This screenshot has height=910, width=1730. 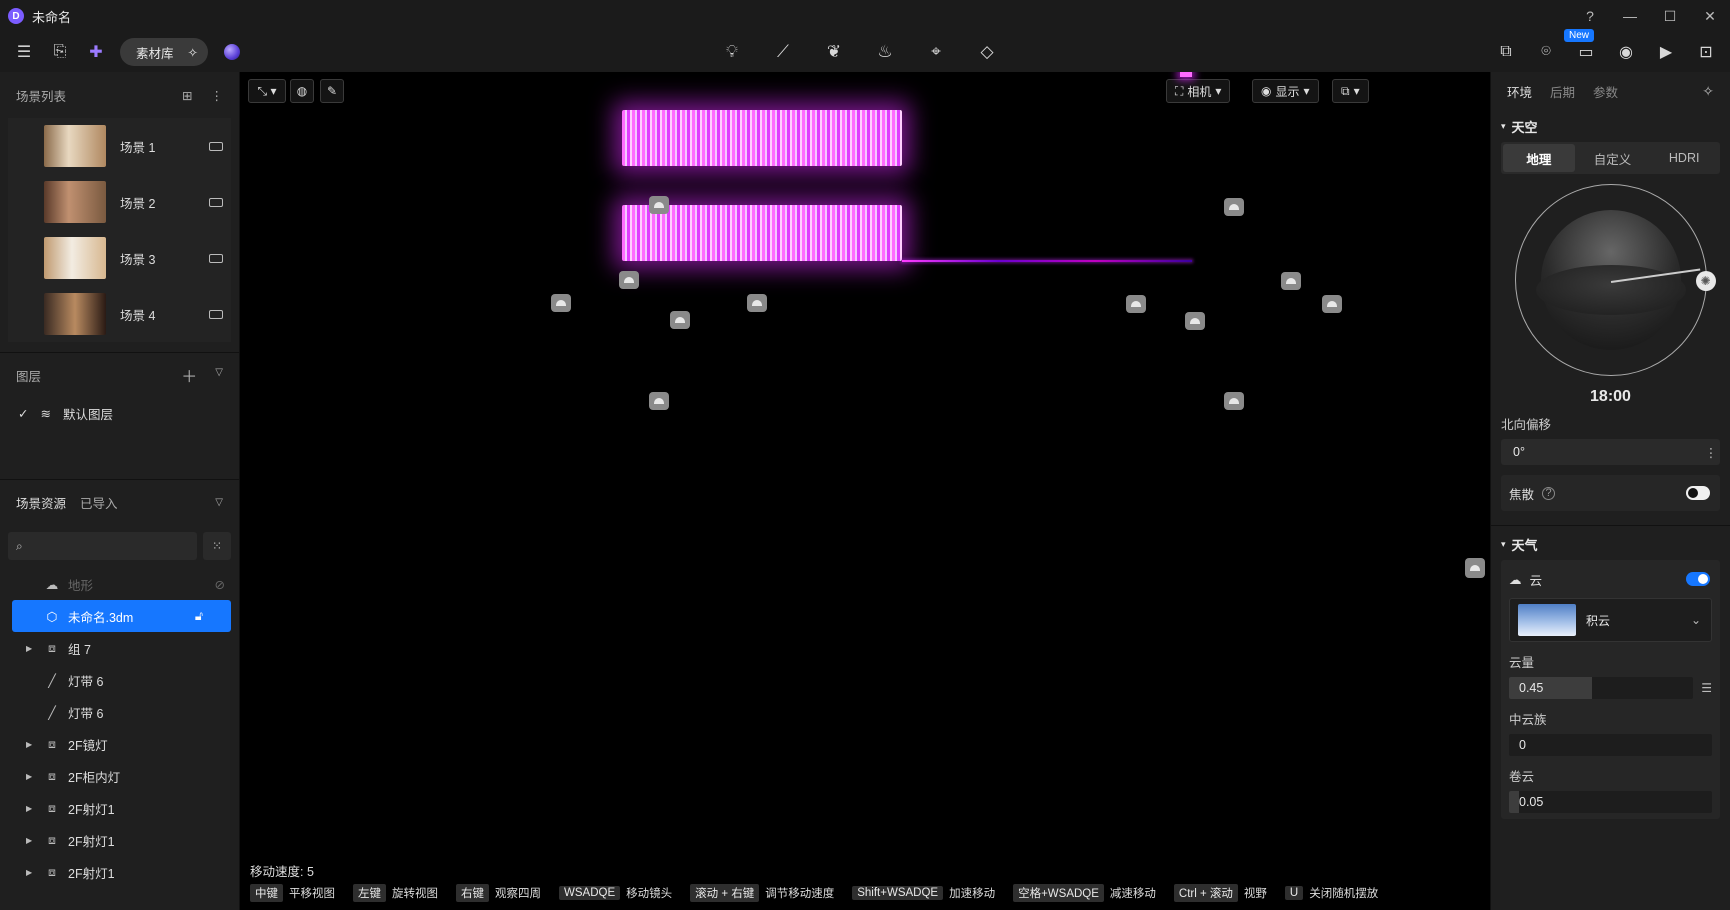 I want to click on hidden-eye-icon: ⊘, so click(x=220, y=584).